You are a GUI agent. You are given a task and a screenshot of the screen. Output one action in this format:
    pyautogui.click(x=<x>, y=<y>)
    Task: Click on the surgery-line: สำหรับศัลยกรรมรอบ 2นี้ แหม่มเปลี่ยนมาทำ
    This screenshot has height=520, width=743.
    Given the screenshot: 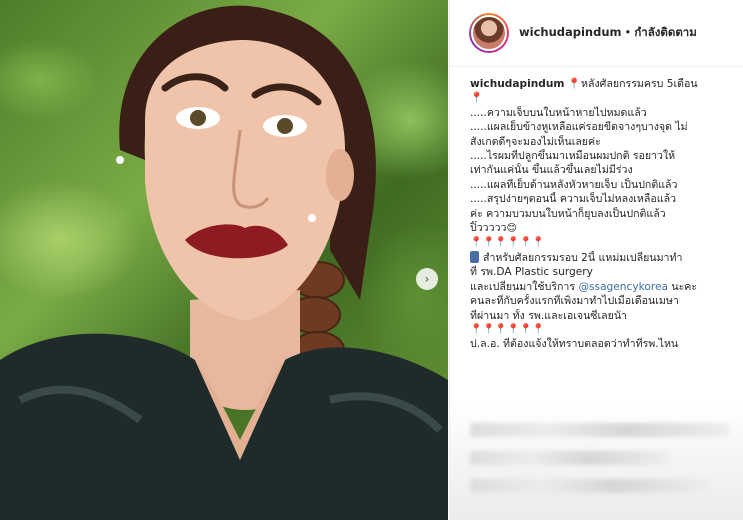 What is the action you would take?
    pyautogui.click(x=583, y=257)
    